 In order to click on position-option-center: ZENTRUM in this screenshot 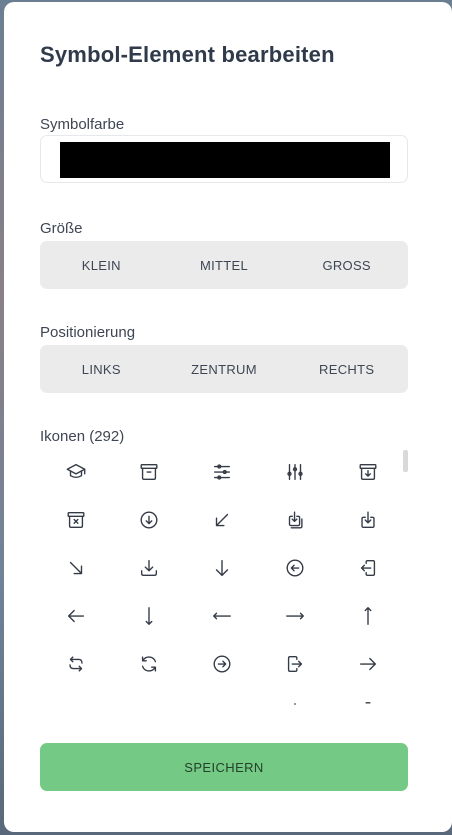, I will do `click(224, 369)`.